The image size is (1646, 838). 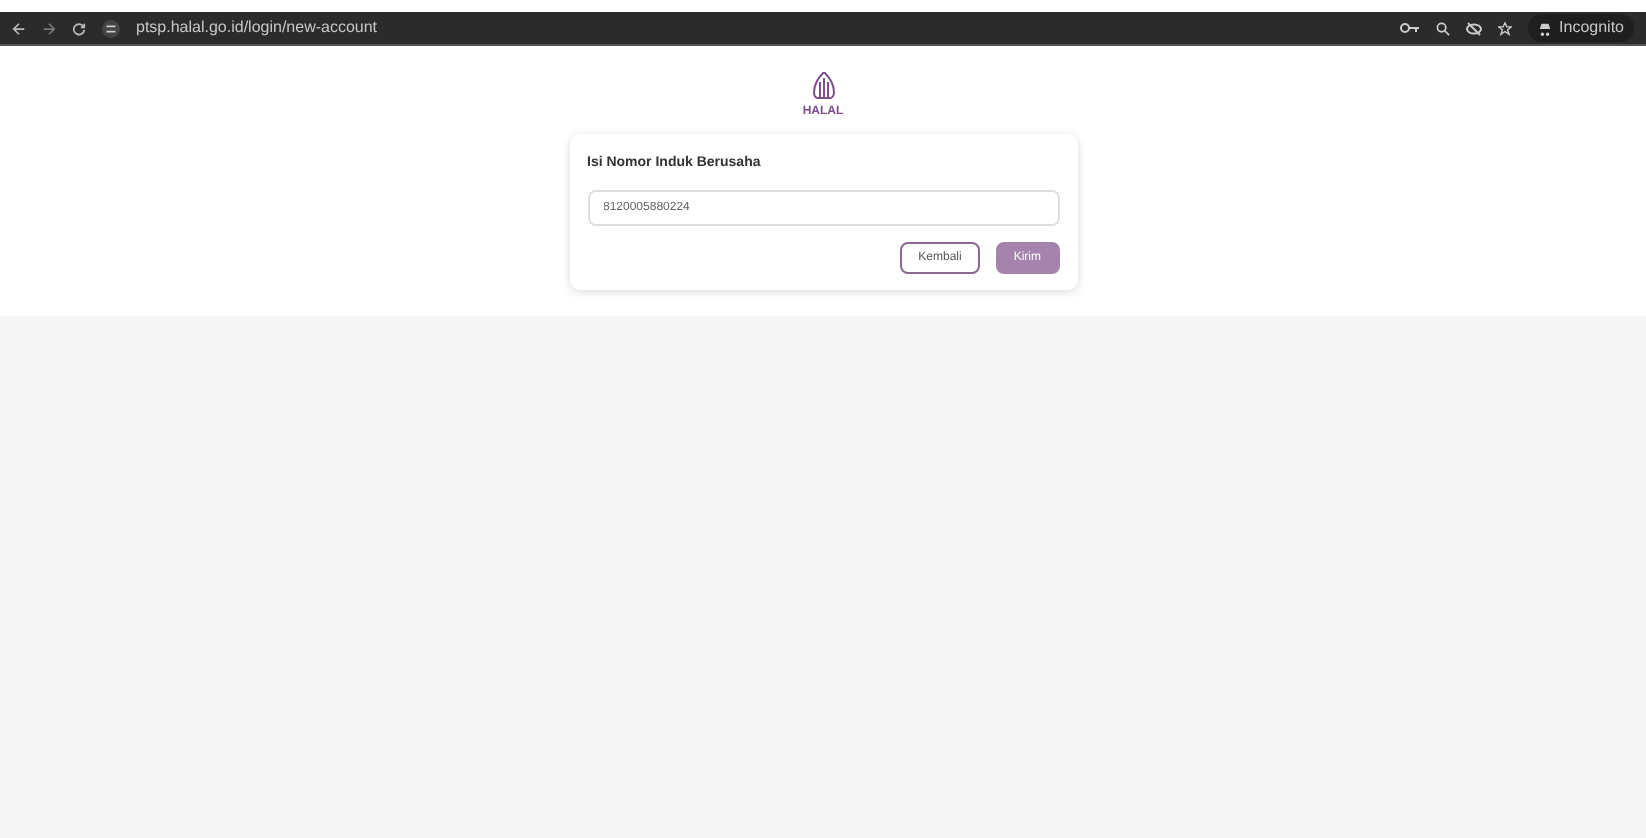 What do you see at coordinates (1442, 28) in the screenshot?
I see `zoom-icon` at bounding box center [1442, 28].